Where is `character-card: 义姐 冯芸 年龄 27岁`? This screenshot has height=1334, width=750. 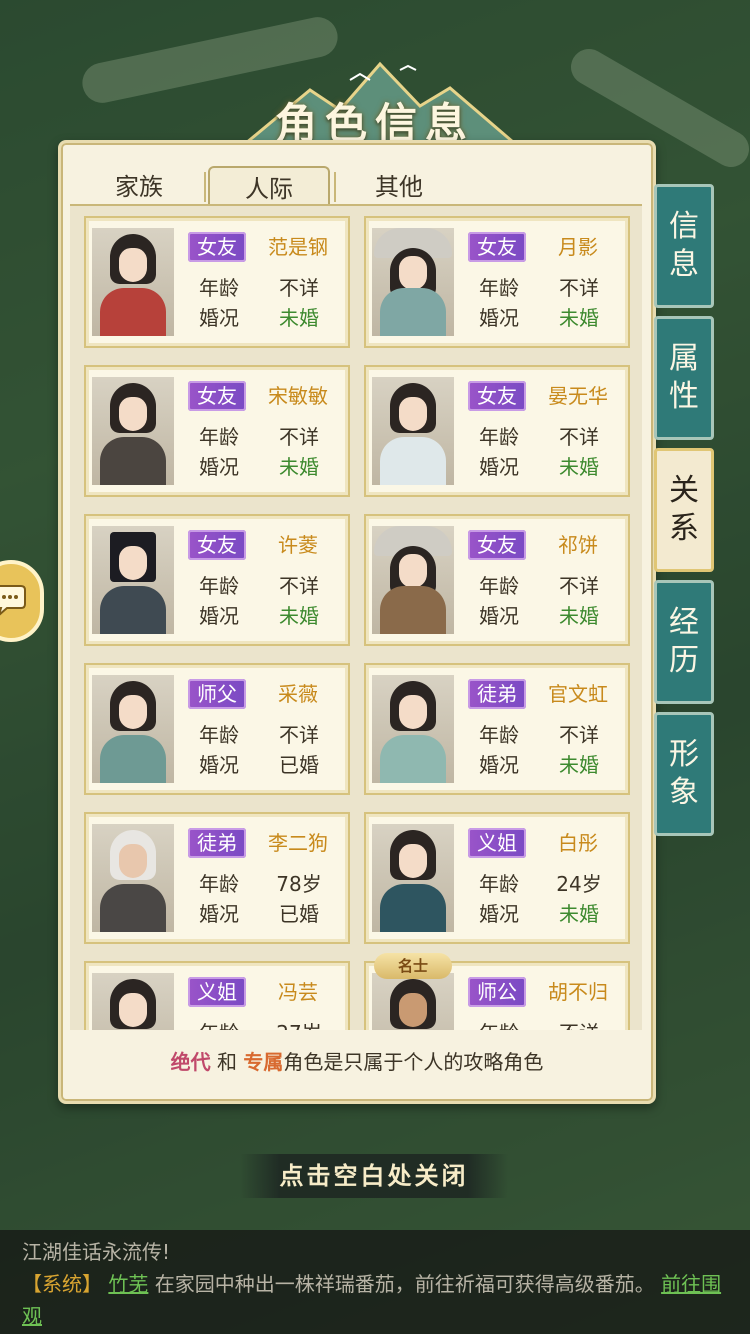
character-card: 义姐 冯芸 年龄 27岁 is located at coordinates (217, 995).